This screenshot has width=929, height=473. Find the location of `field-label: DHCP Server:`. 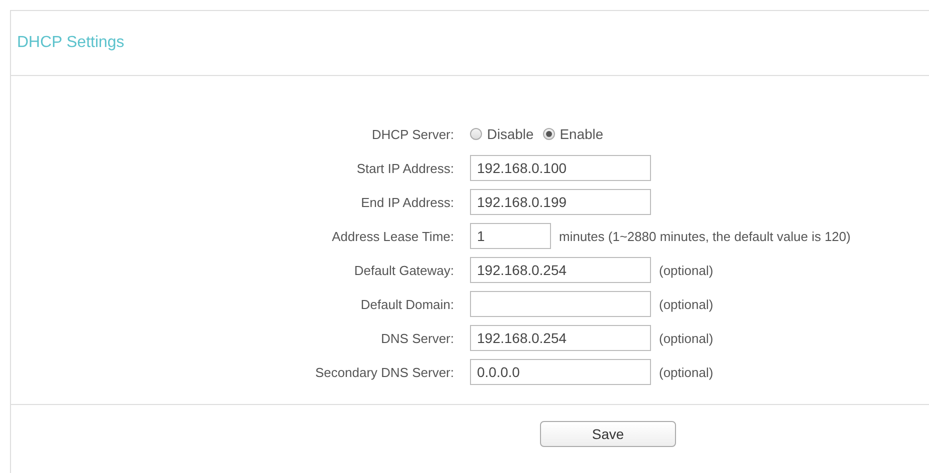

field-label: DHCP Server: is located at coordinates (412, 134).